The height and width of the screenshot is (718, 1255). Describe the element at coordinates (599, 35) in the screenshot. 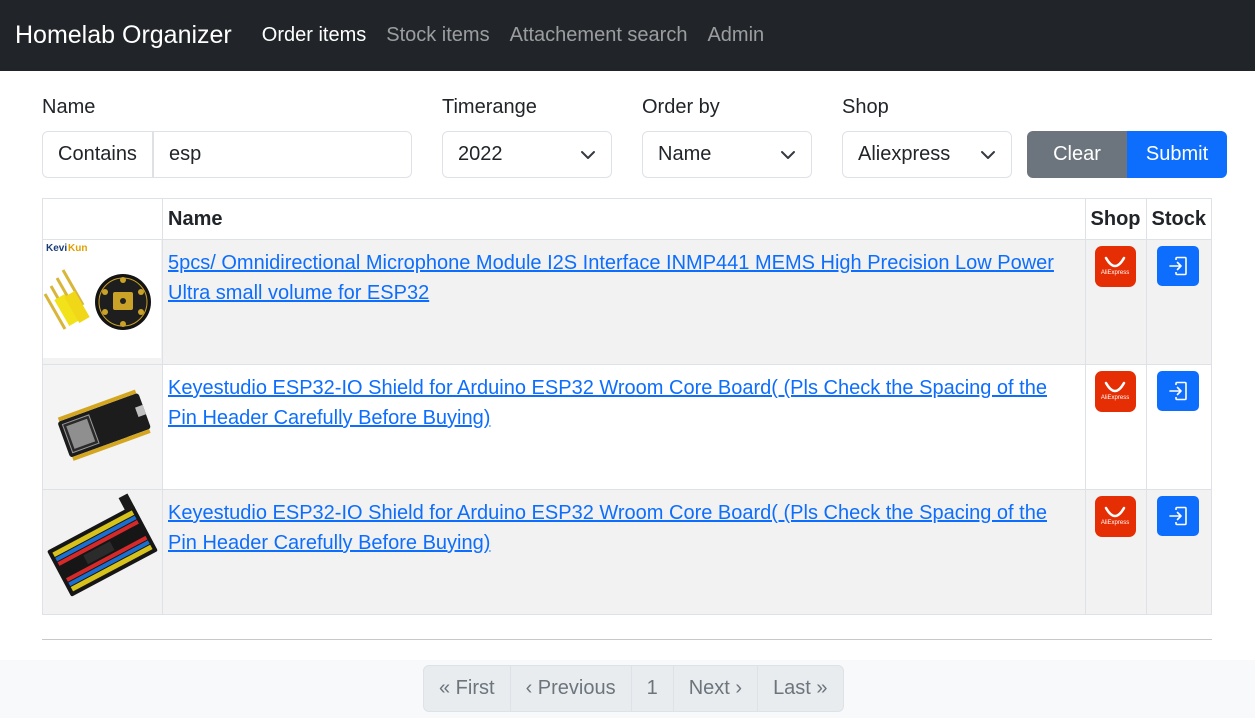

I see `nav-attachement-search: Attachement search` at that location.